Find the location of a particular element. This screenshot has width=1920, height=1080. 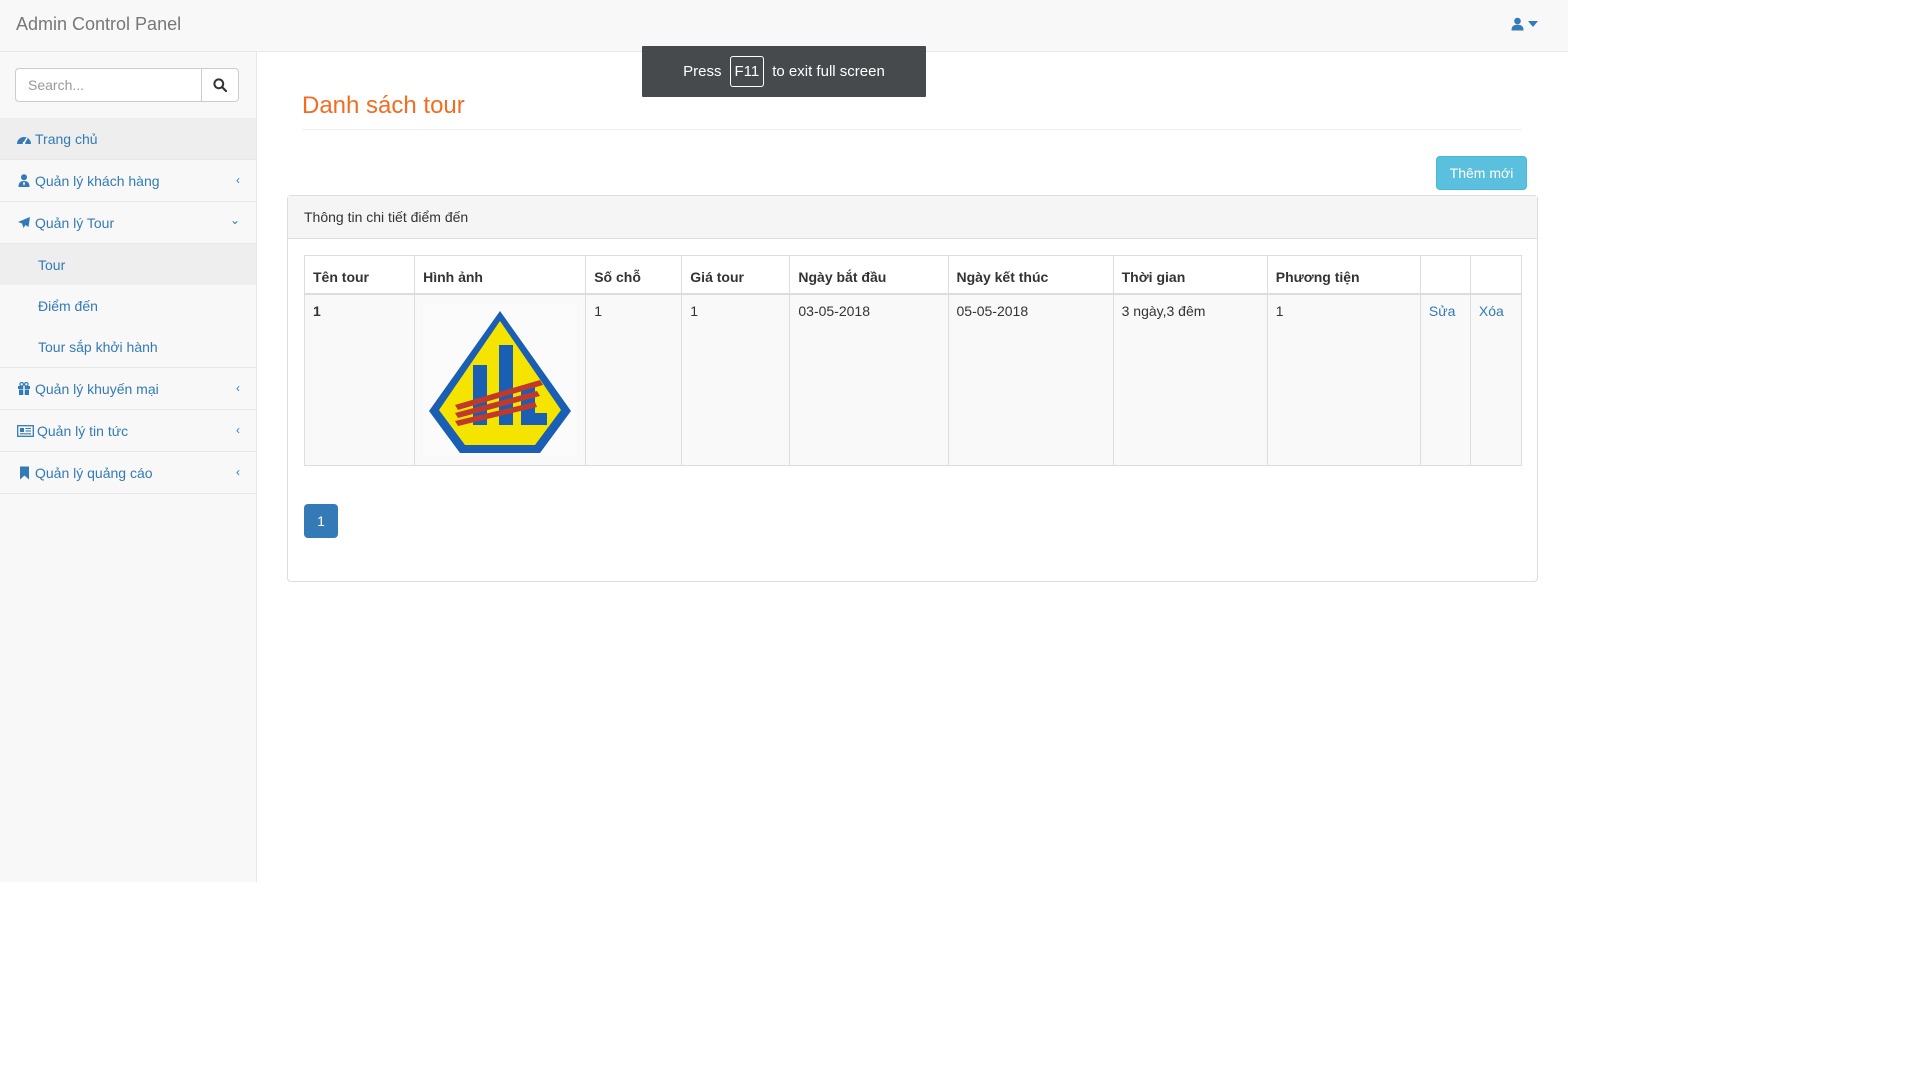

gift-icon is located at coordinates (24, 388).